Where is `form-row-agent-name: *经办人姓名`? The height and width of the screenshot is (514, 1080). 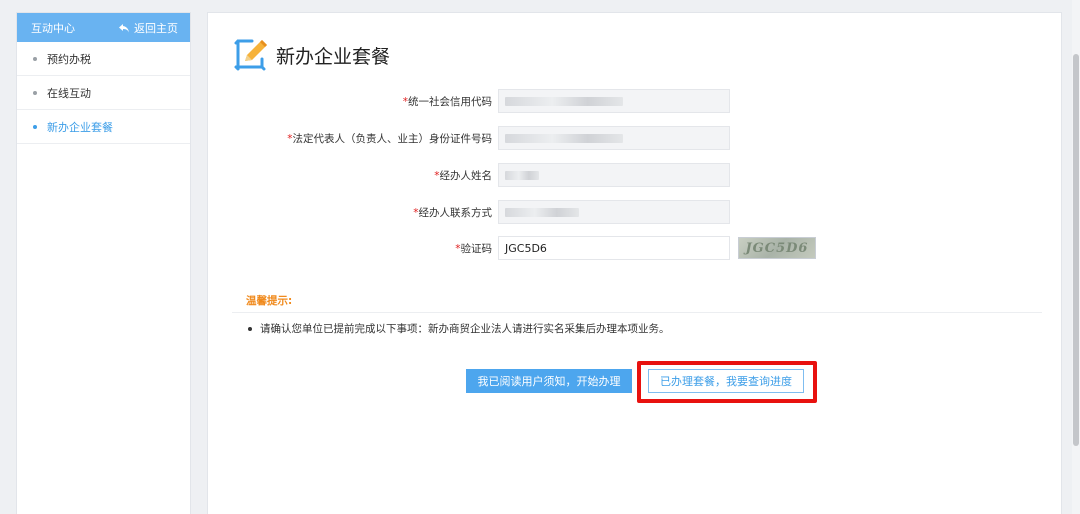
form-row-agent-name: *经办人姓名 is located at coordinates (469, 175).